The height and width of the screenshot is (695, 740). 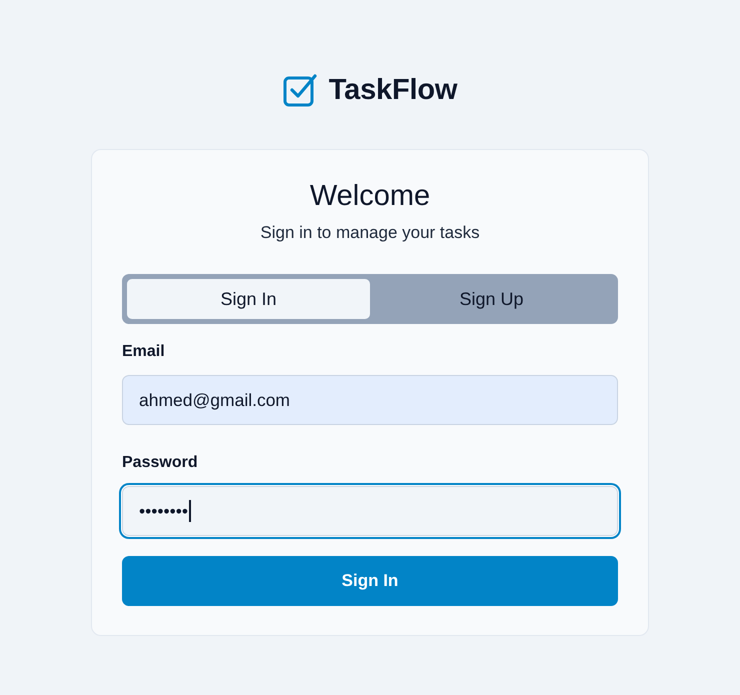 What do you see at coordinates (370, 511) in the screenshot?
I see `input-field: ••••••••` at bounding box center [370, 511].